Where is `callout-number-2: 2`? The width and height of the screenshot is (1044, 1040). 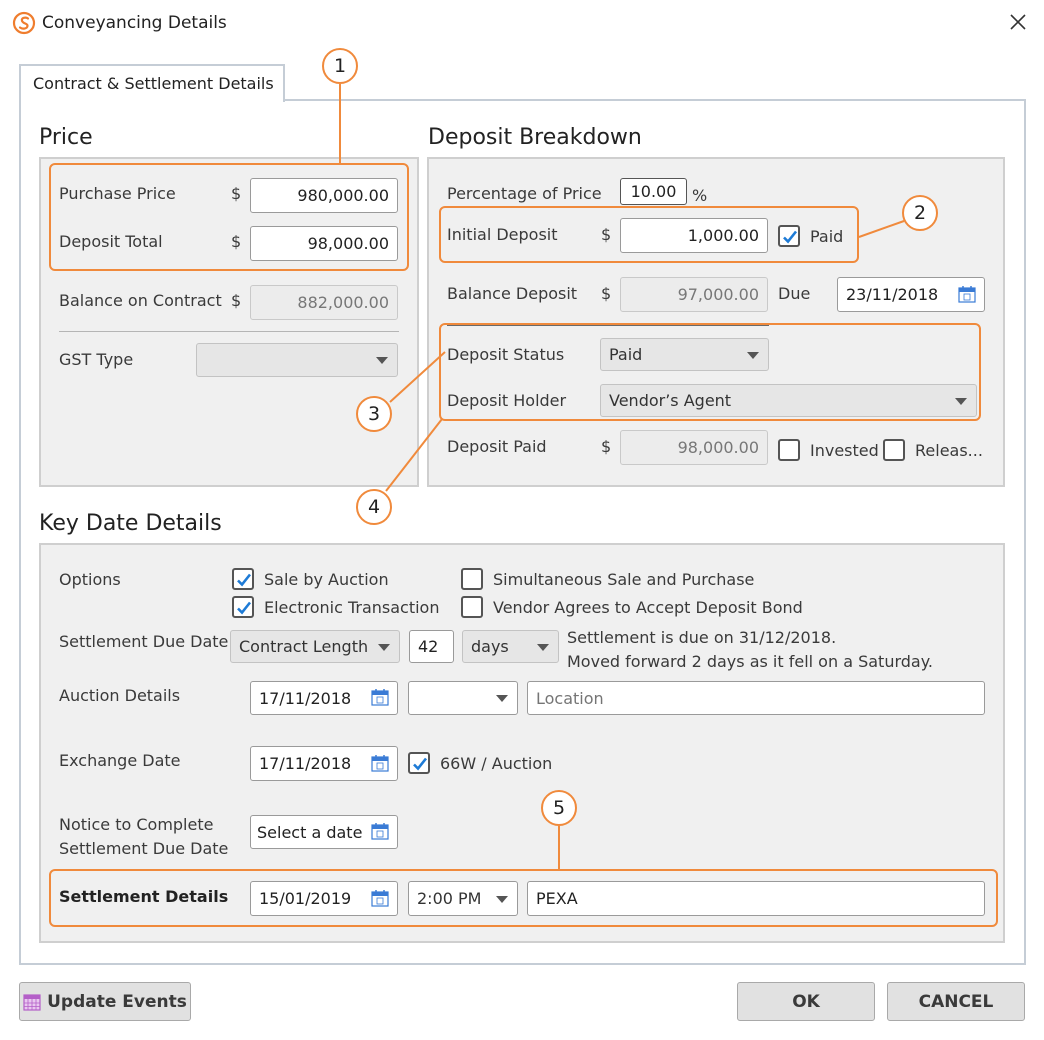 callout-number-2: 2 is located at coordinates (920, 213).